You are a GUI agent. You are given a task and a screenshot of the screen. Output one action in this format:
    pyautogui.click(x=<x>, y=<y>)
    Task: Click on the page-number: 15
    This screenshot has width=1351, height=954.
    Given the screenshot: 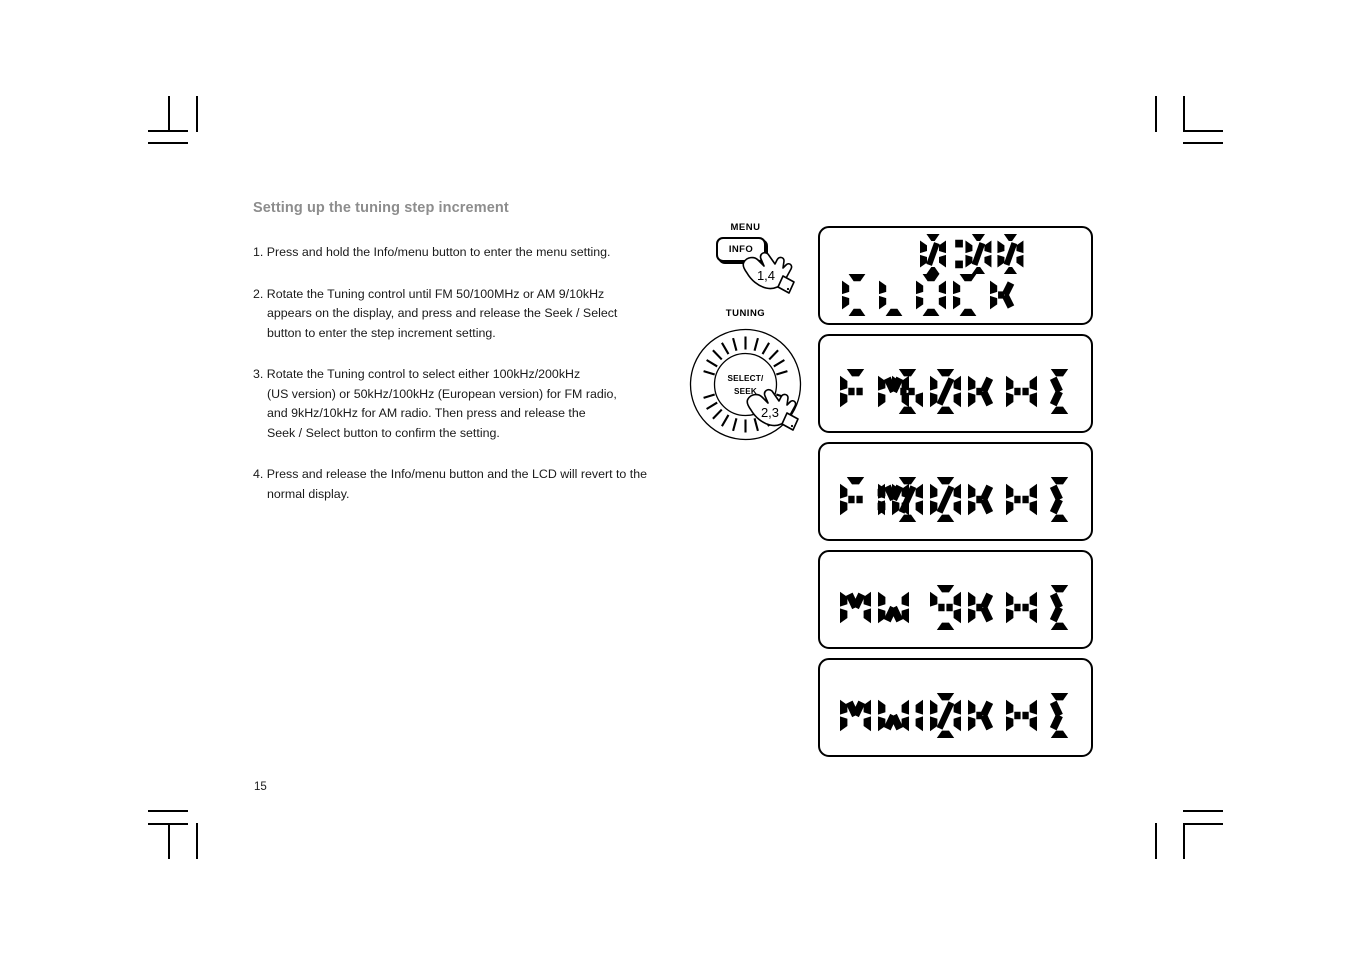 What is the action you would take?
    pyautogui.click(x=260, y=787)
    